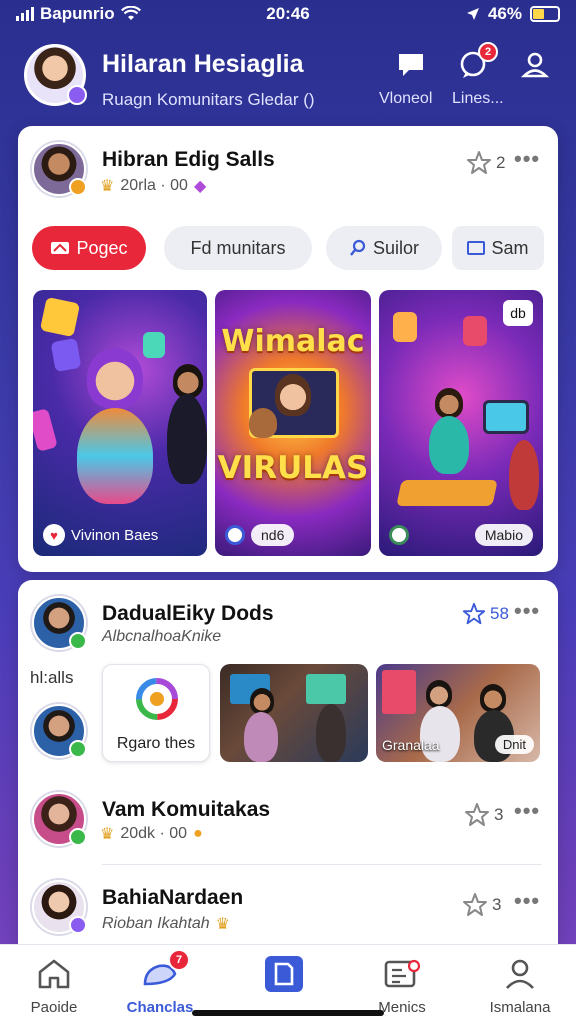 This screenshot has width=576, height=1024. I want to click on tile-caption-text: Vivinon Baes, so click(115, 535).